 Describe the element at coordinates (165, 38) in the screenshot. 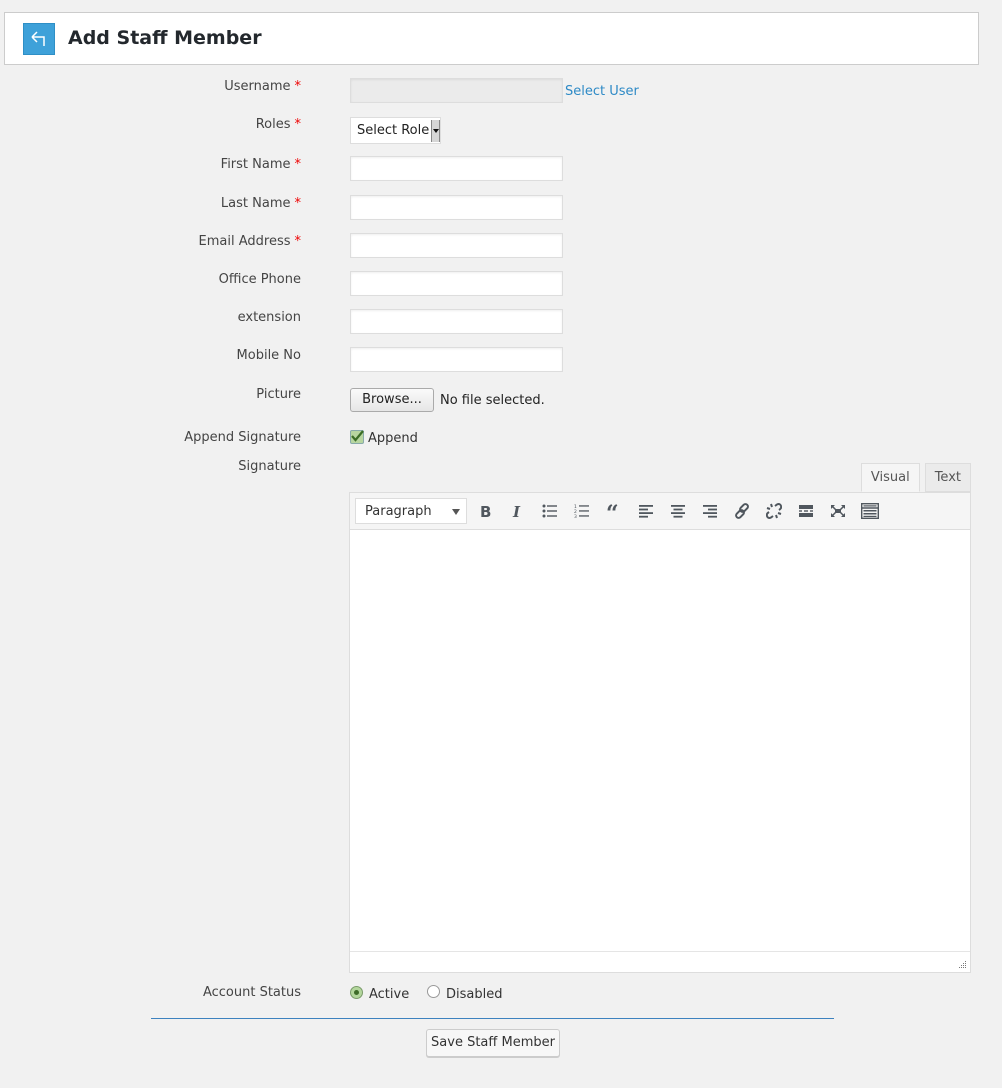

I see `page-title: Add Staff Member` at that location.